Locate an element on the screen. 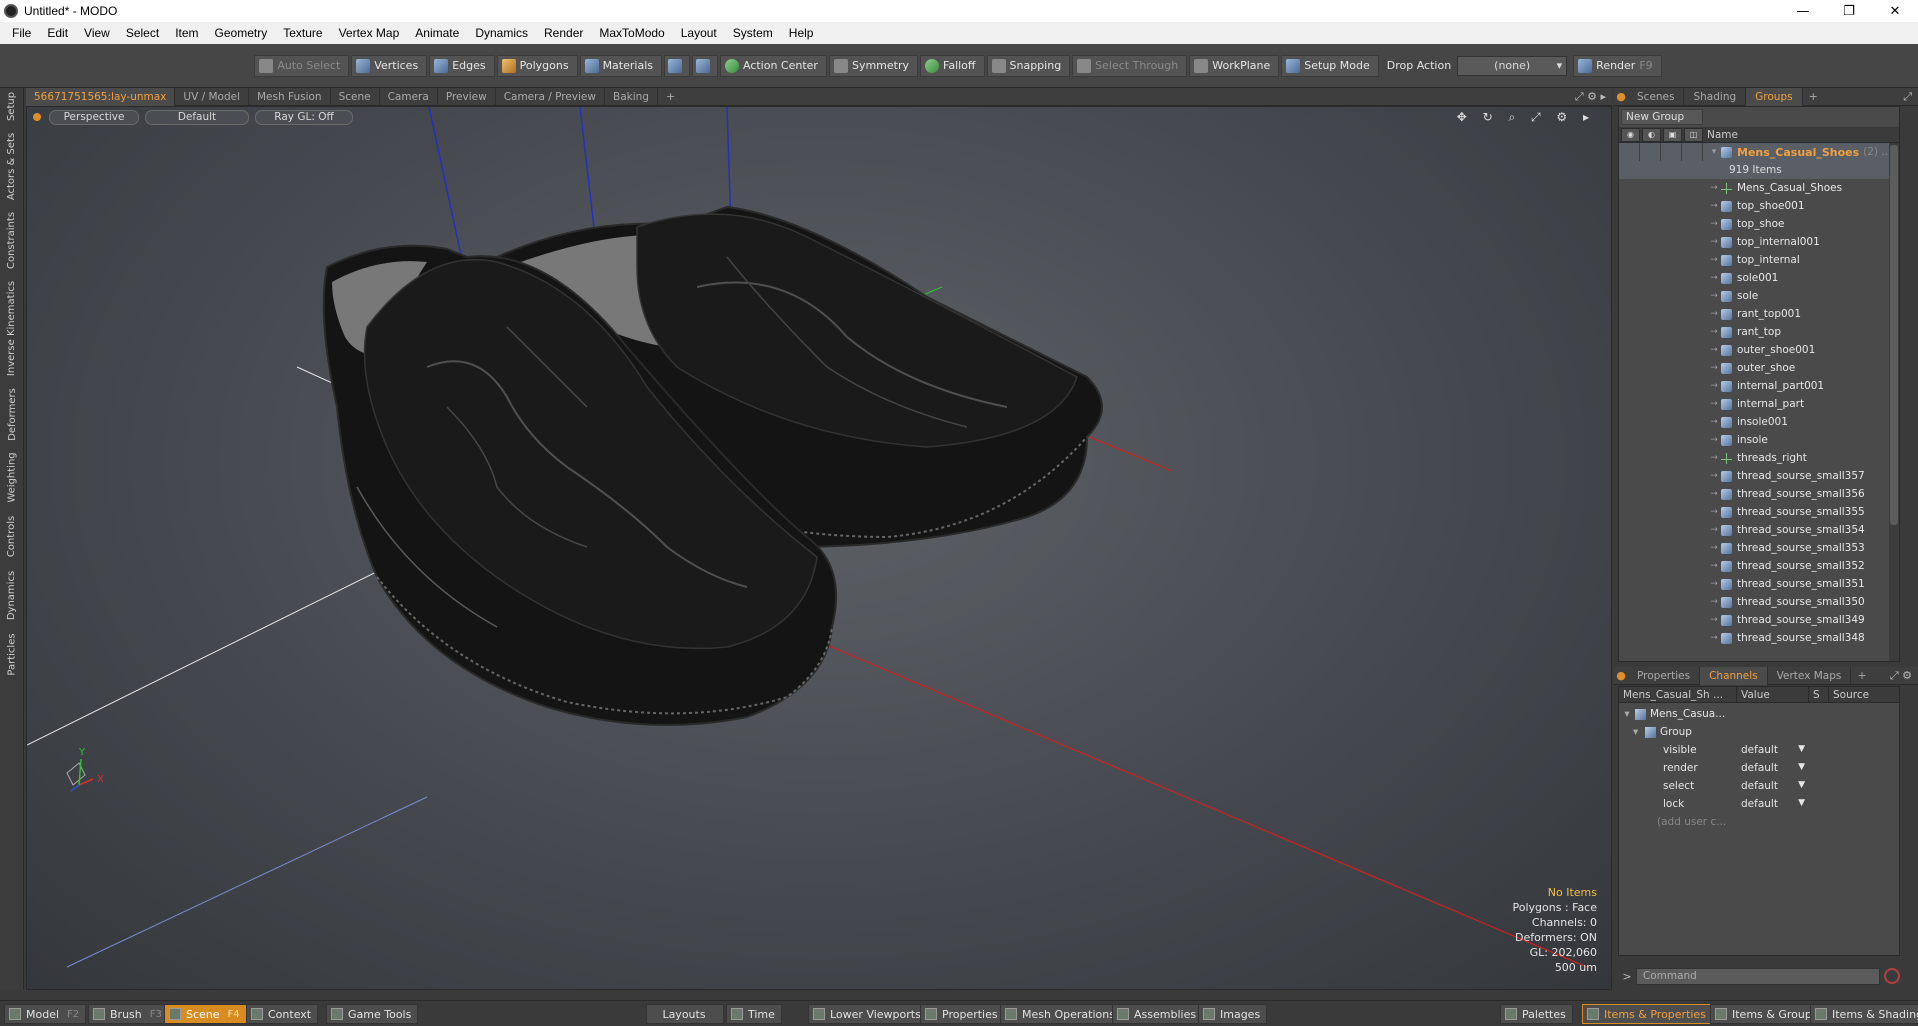 This screenshot has width=1918, height=1026. channel-row: select default ▼ is located at coordinates (1759, 786).